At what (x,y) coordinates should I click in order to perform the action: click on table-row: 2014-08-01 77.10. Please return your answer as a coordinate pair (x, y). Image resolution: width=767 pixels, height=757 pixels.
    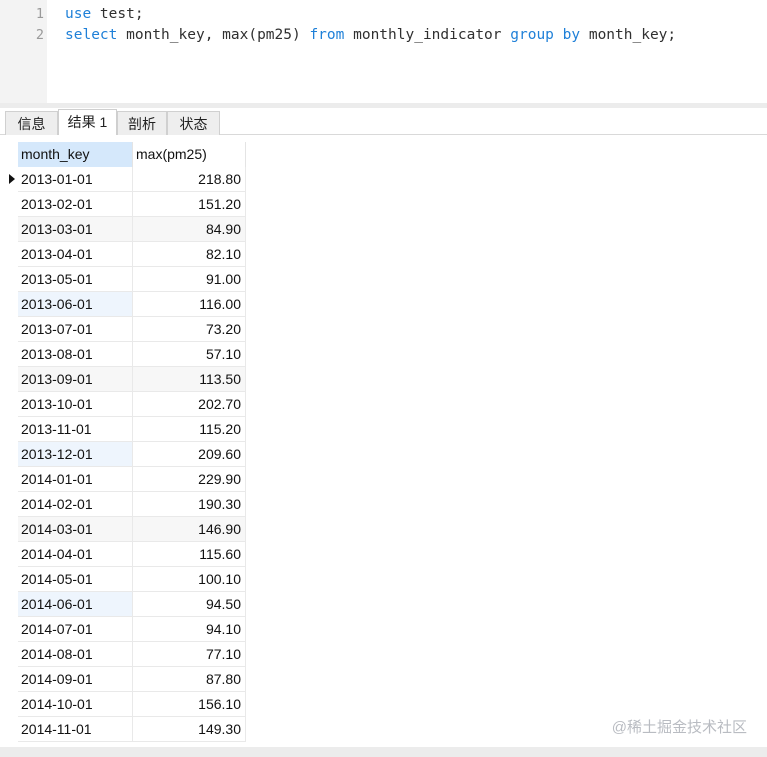
    Looking at the image, I should click on (125, 654).